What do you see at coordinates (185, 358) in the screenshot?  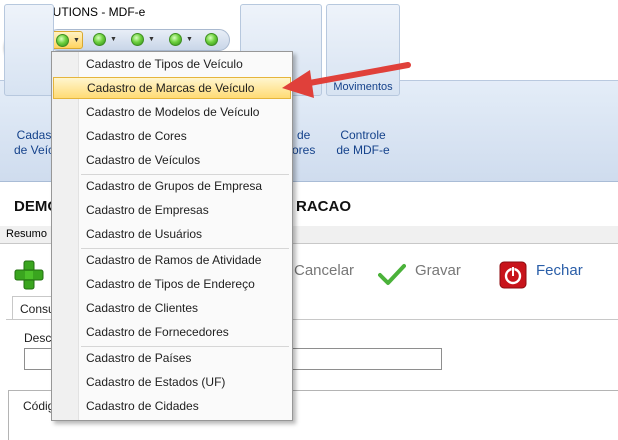 I see `menu-item-paises: Cadastro de Países` at bounding box center [185, 358].